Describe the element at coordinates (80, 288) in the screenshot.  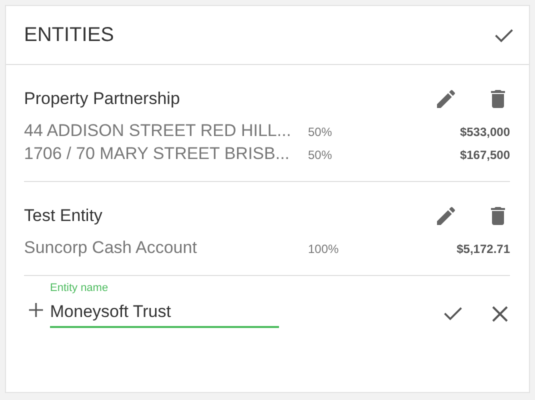
I see `field-label: Entity name` at that location.